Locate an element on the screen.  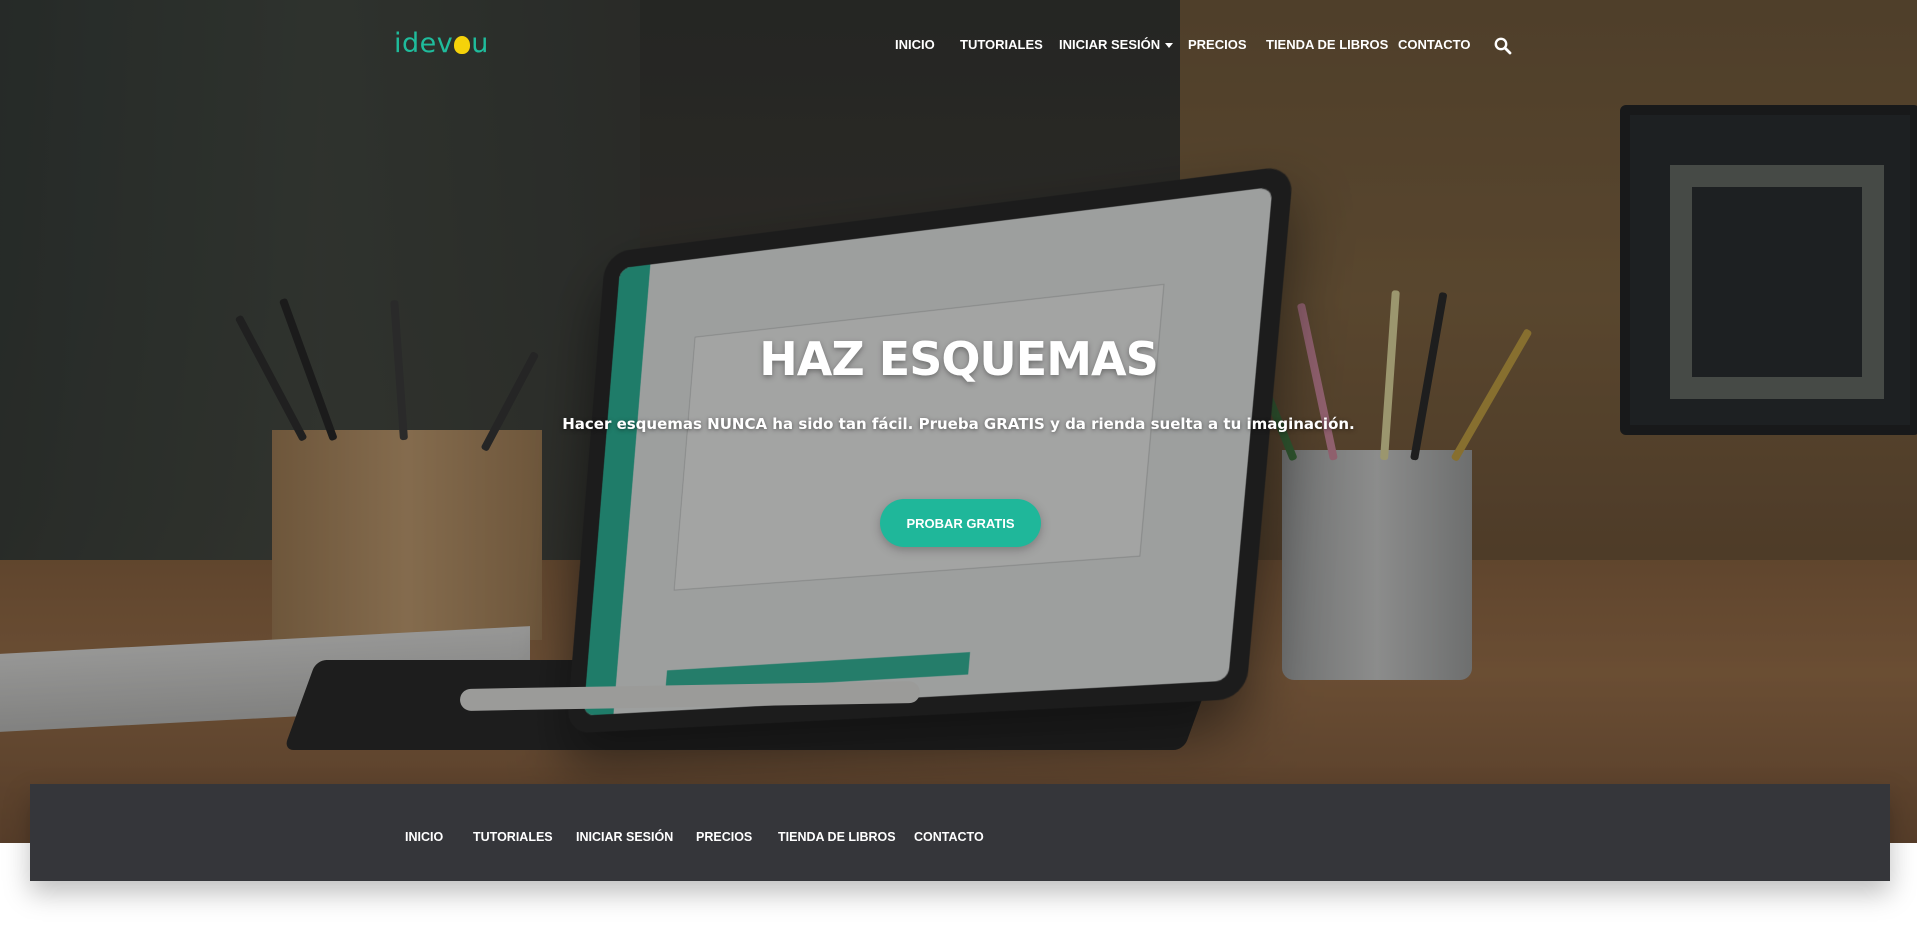
nav-item-tutoriales: TUTORIALES is located at coordinates (1001, 44).